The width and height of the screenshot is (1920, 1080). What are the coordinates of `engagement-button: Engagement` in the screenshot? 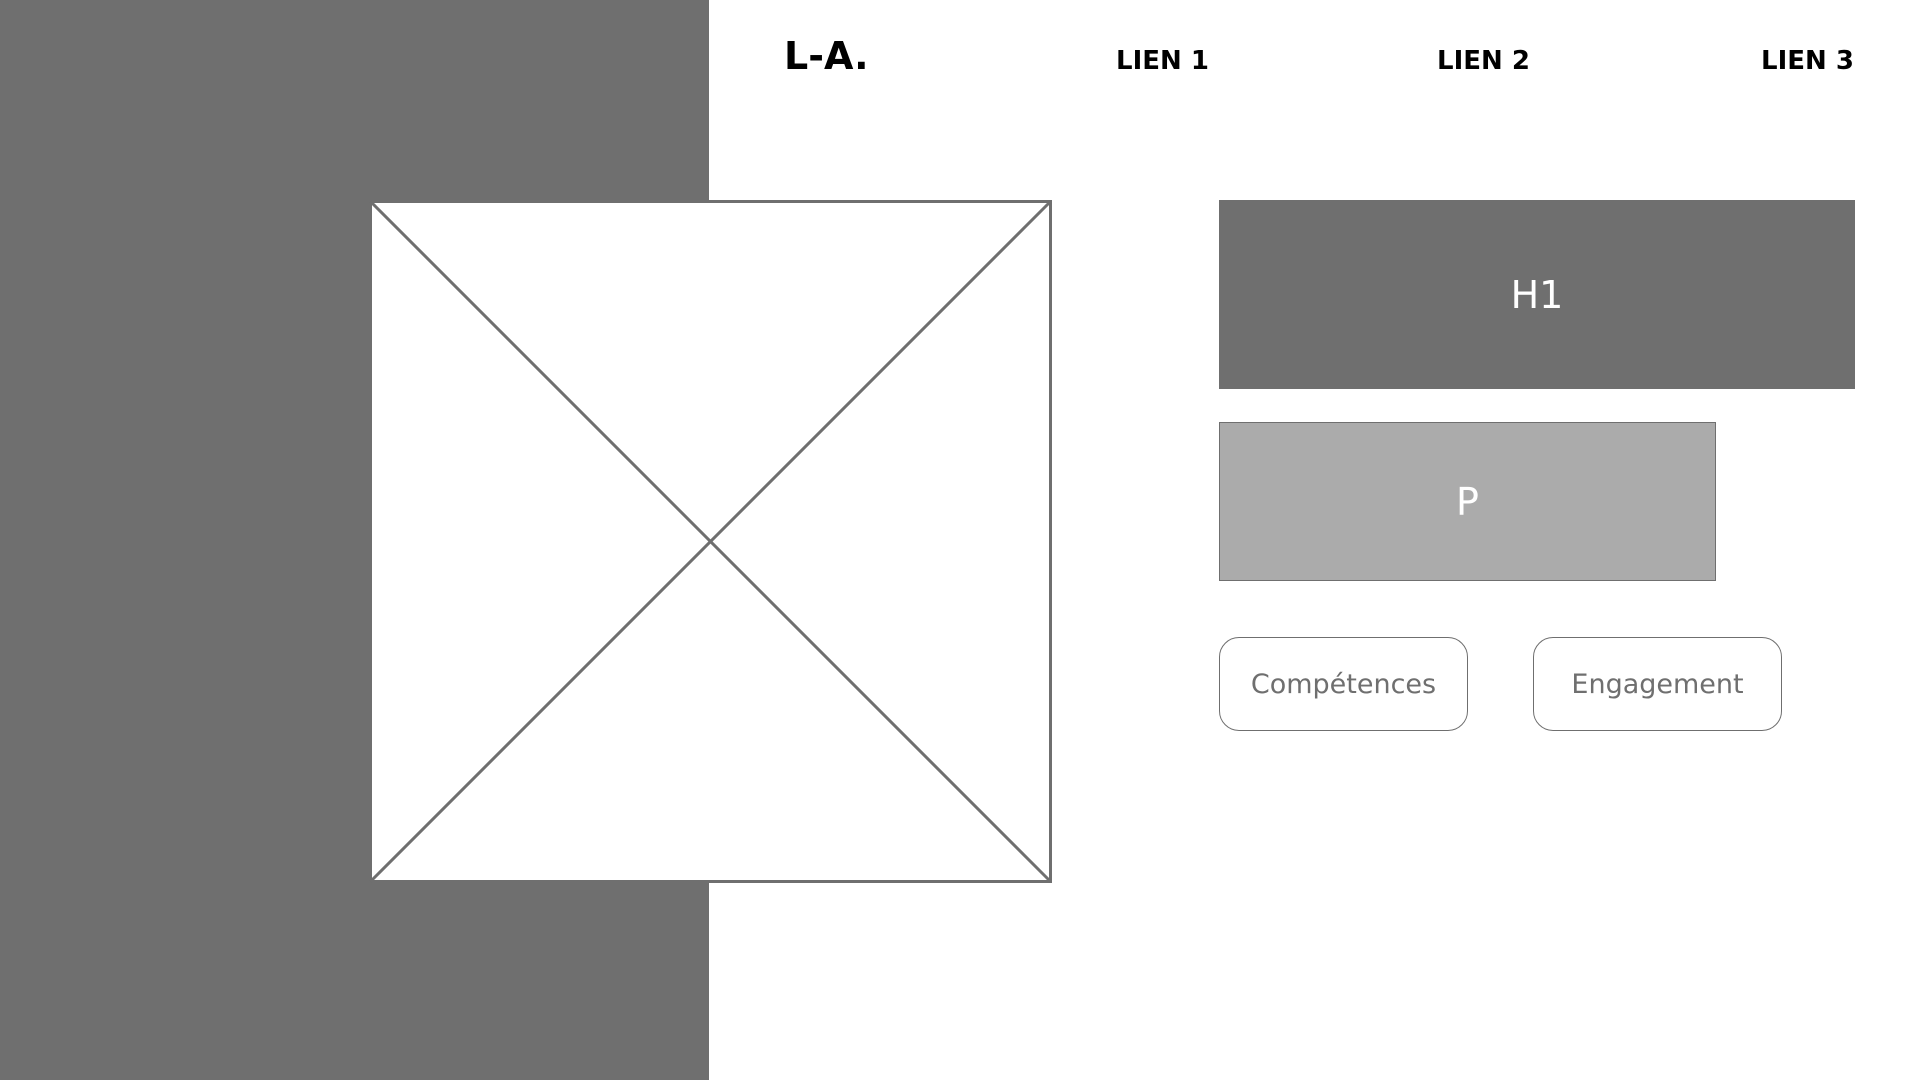 It's located at (1657, 684).